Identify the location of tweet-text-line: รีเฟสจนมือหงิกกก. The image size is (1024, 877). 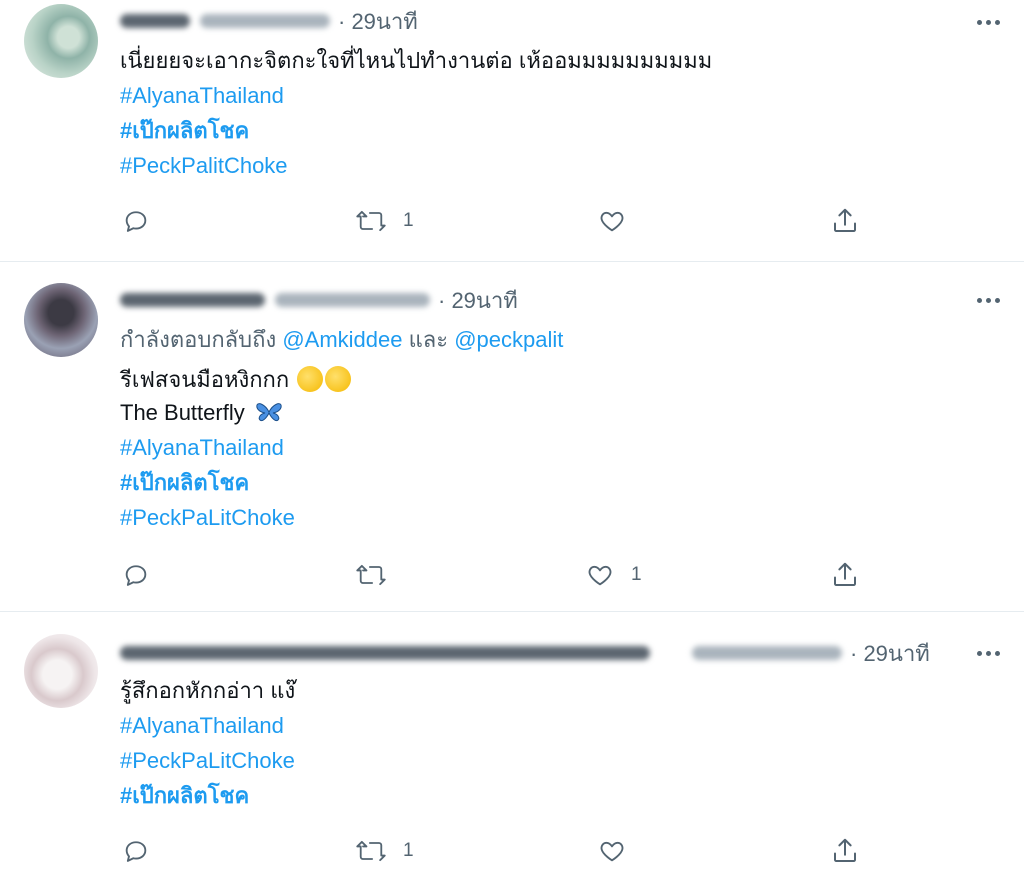
(205, 379).